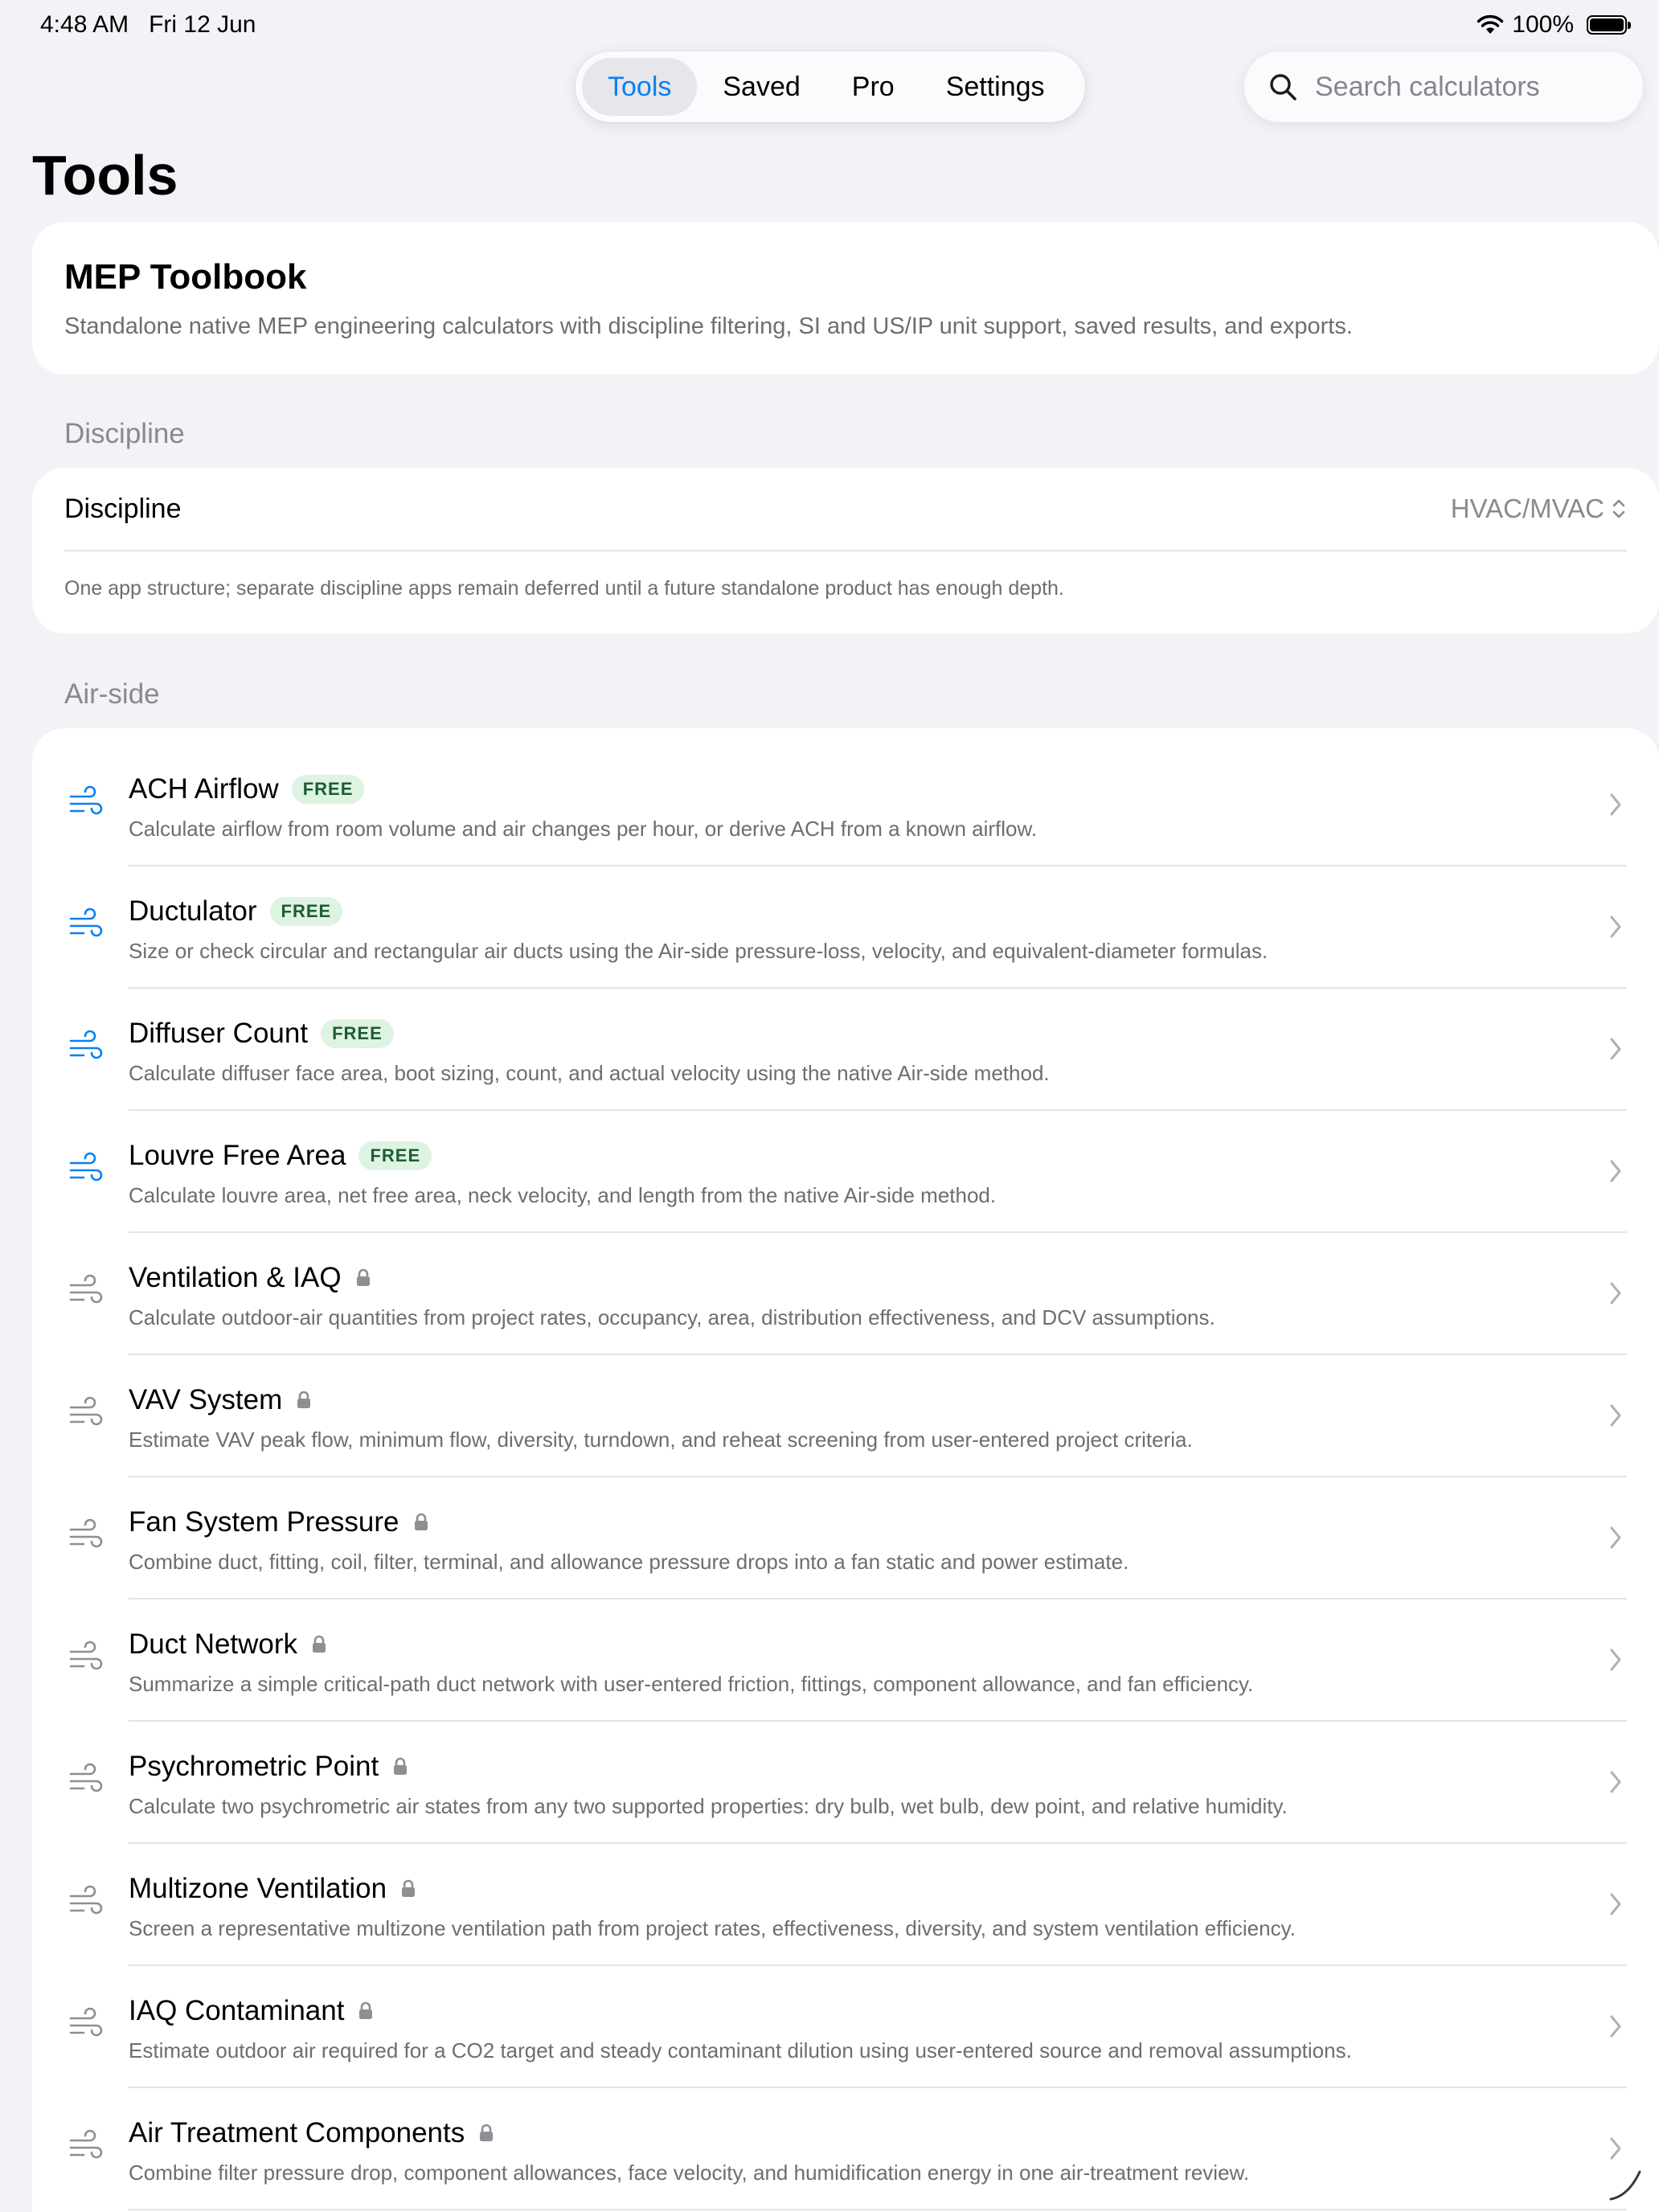 Image resolution: width=1659 pixels, height=2212 pixels. What do you see at coordinates (258, 1888) in the screenshot?
I see `calculator-title: Multizone Ventilation` at bounding box center [258, 1888].